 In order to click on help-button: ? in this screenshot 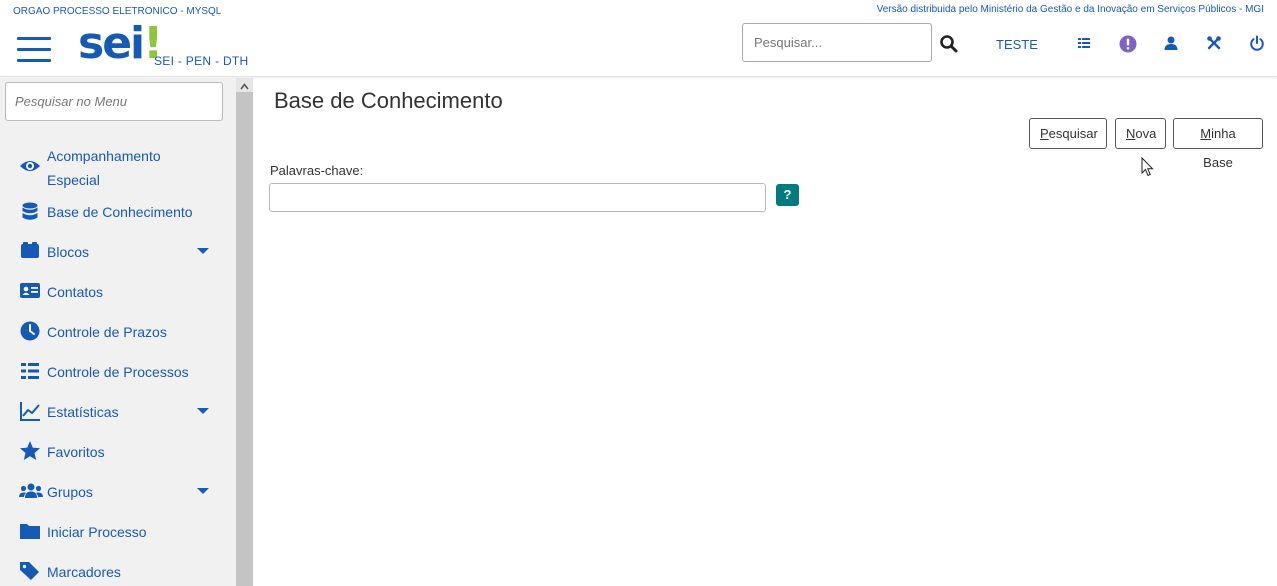, I will do `click(787, 195)`.